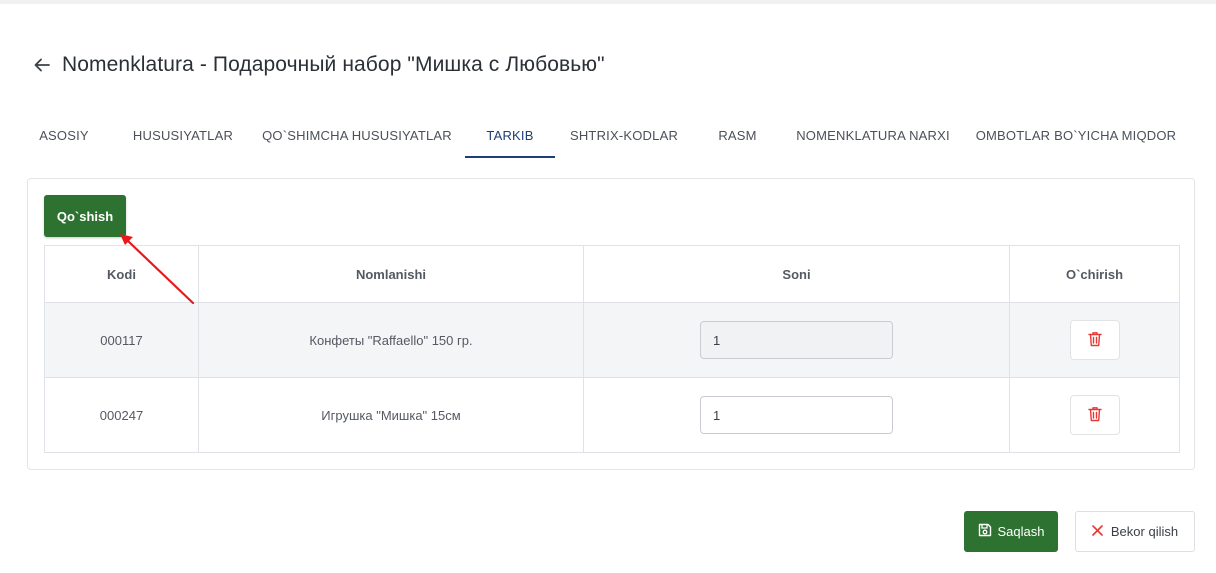  What do you see at coordinates (873, 135) in the screenshot?
I see `tab-narxi: NOMENKLATURA NARXI` at bounding box center [873, 135].